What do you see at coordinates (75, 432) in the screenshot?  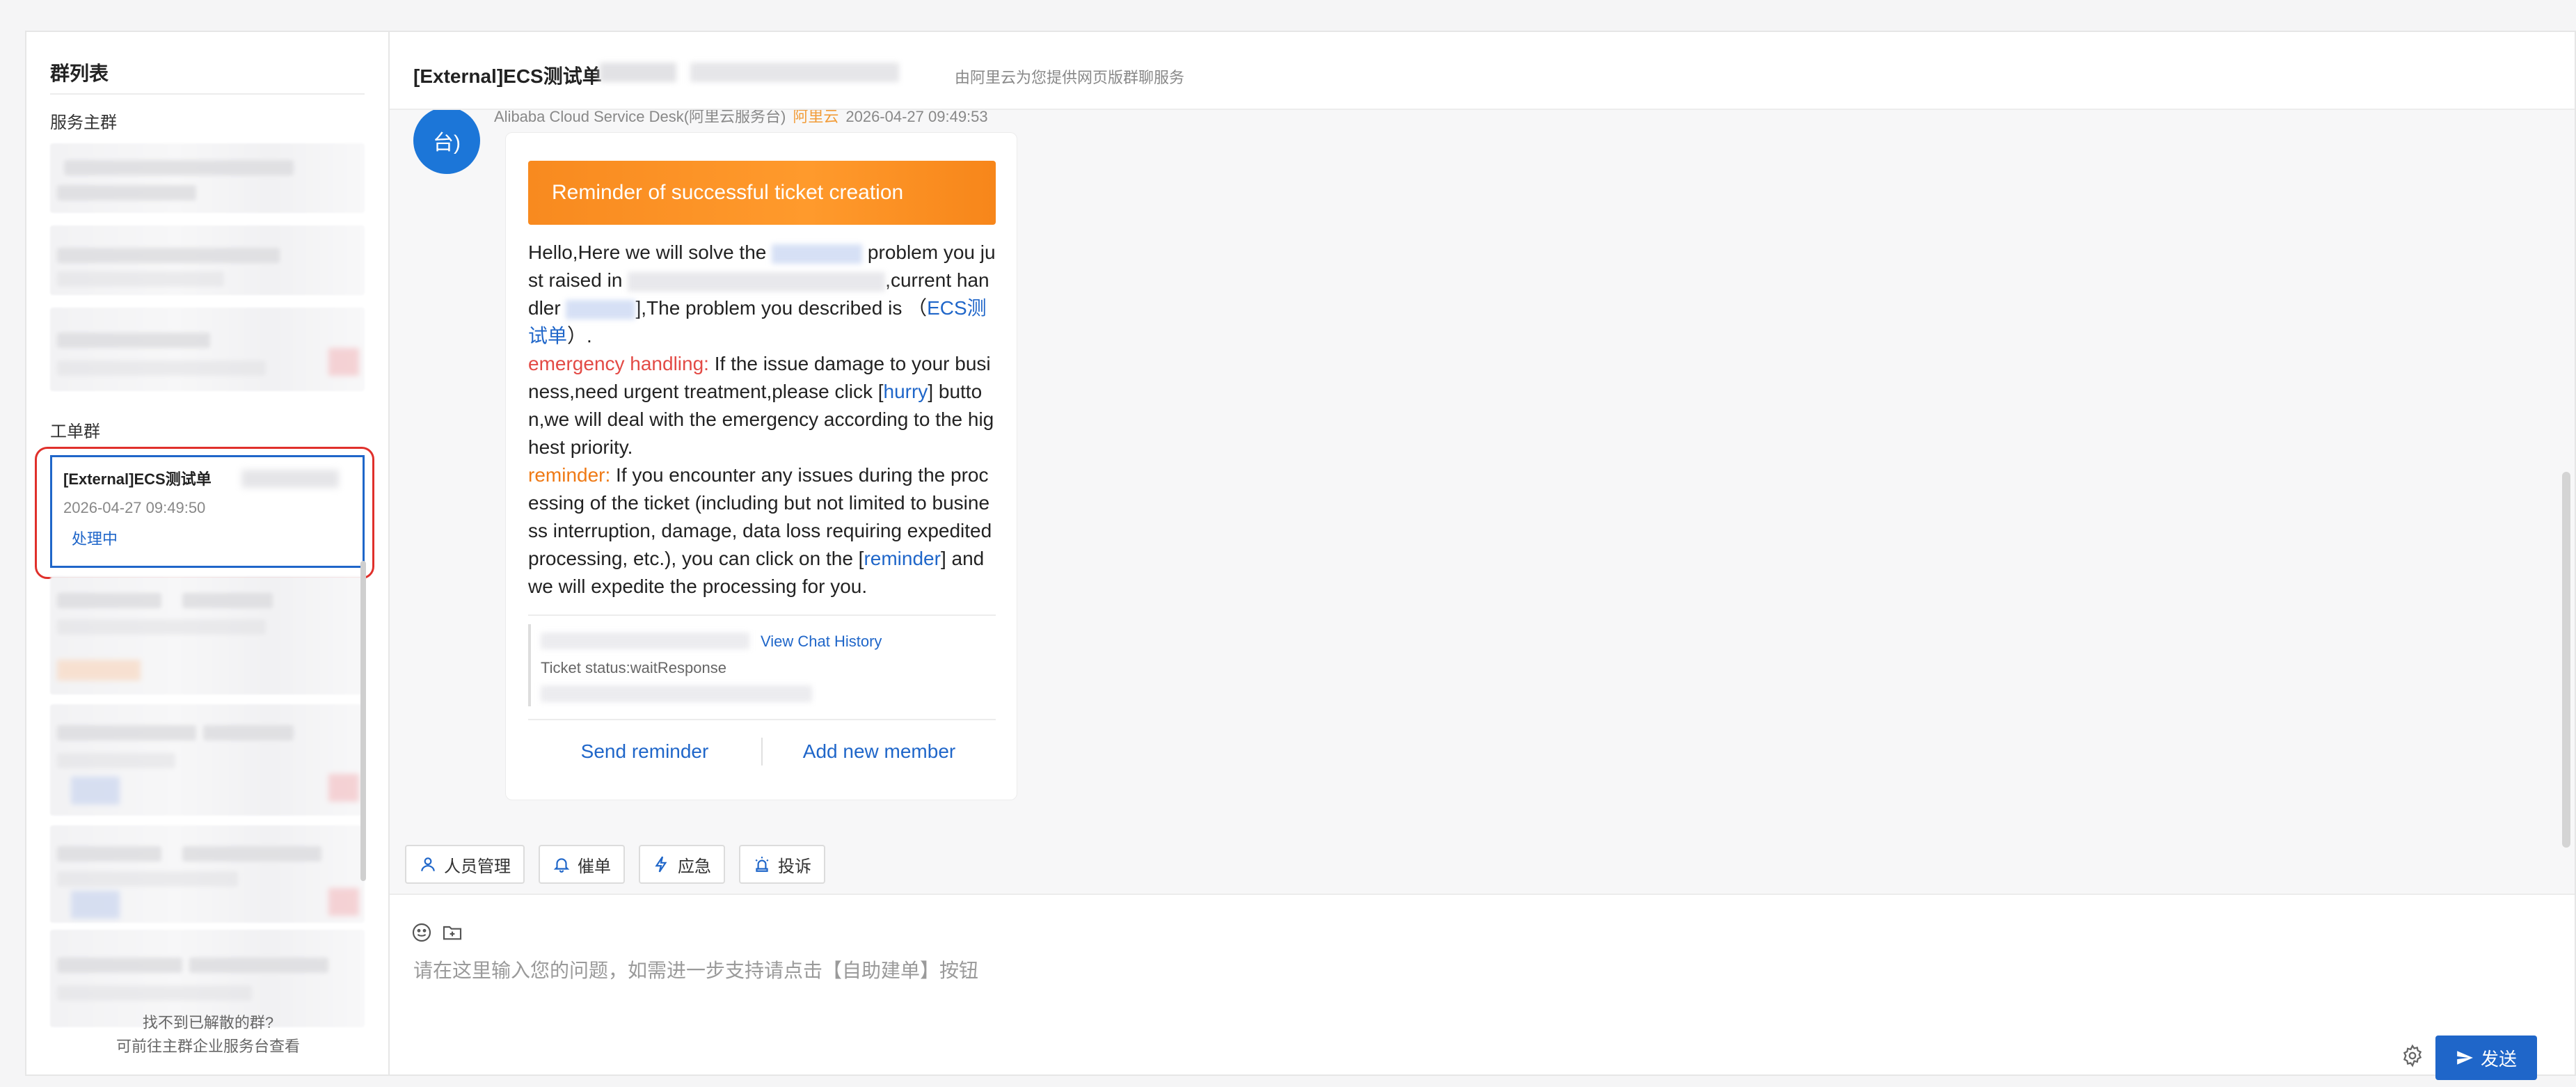 I see `ticket-group-section-label: 工单群` at bounding box center [75, 432].